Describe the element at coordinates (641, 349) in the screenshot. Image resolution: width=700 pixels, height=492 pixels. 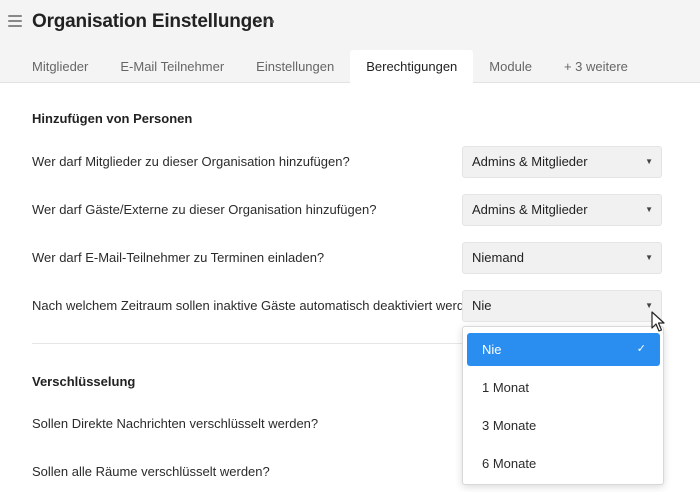
I see `check-icon: ✓` at that location.